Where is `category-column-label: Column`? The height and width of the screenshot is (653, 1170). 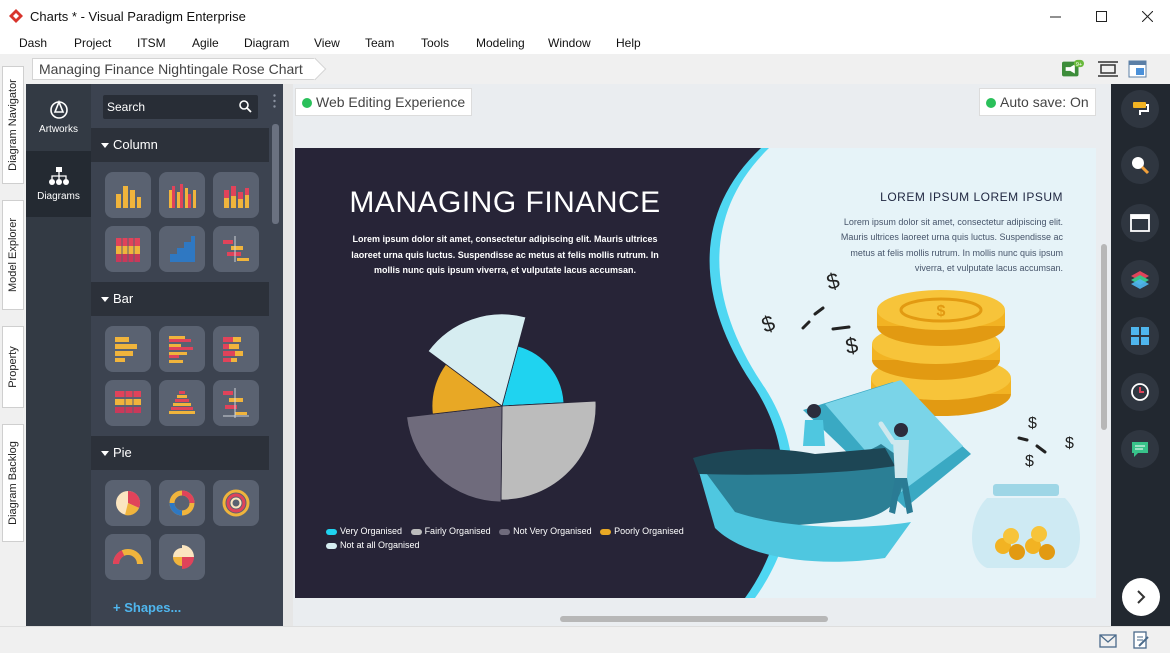 category-column-label: Column is located at coordinates (135, 144).